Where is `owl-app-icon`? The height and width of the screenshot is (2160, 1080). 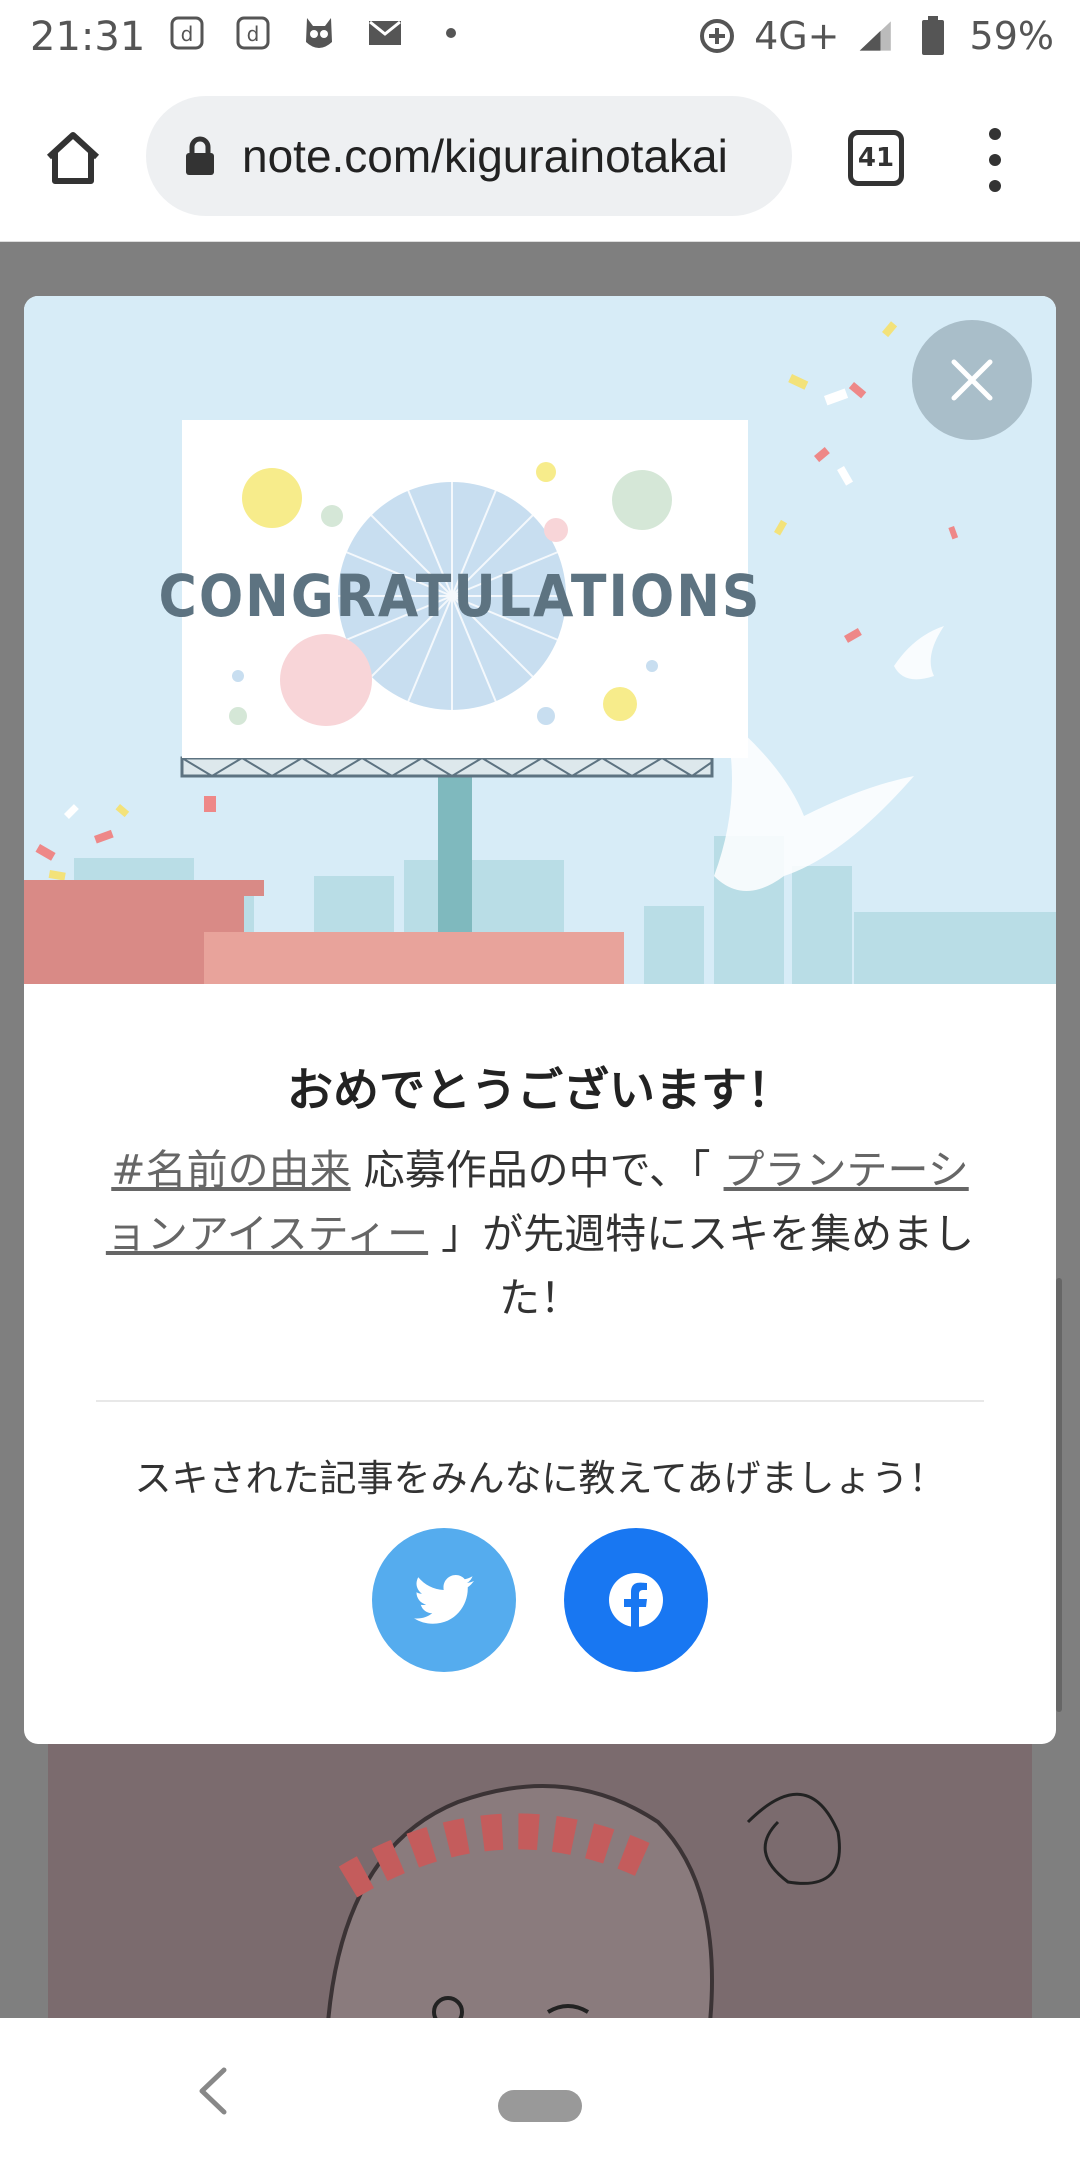
owl-app-icon is located at coordinates (319, 33).